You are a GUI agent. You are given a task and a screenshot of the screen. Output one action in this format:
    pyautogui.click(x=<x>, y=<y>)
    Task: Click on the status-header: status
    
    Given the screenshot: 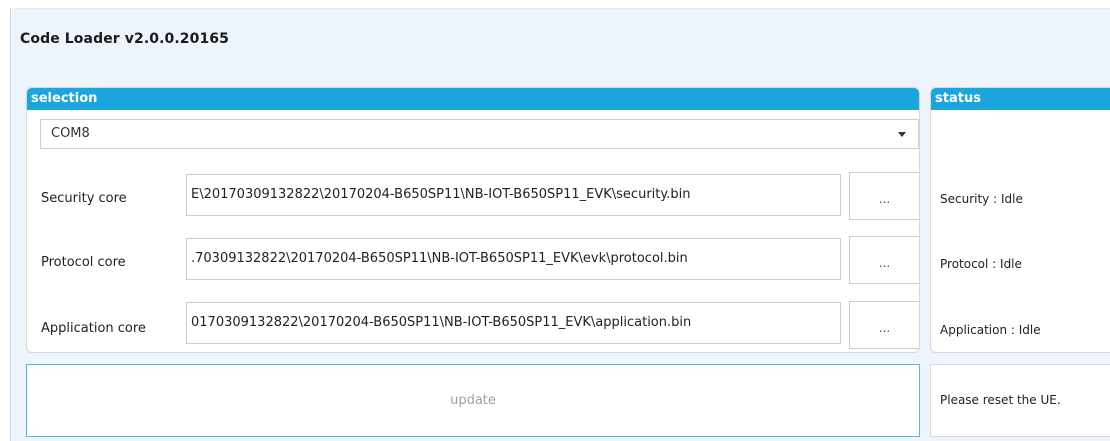 What is the action you would take?
    pyautogui.click(x=1020, y=99)
    